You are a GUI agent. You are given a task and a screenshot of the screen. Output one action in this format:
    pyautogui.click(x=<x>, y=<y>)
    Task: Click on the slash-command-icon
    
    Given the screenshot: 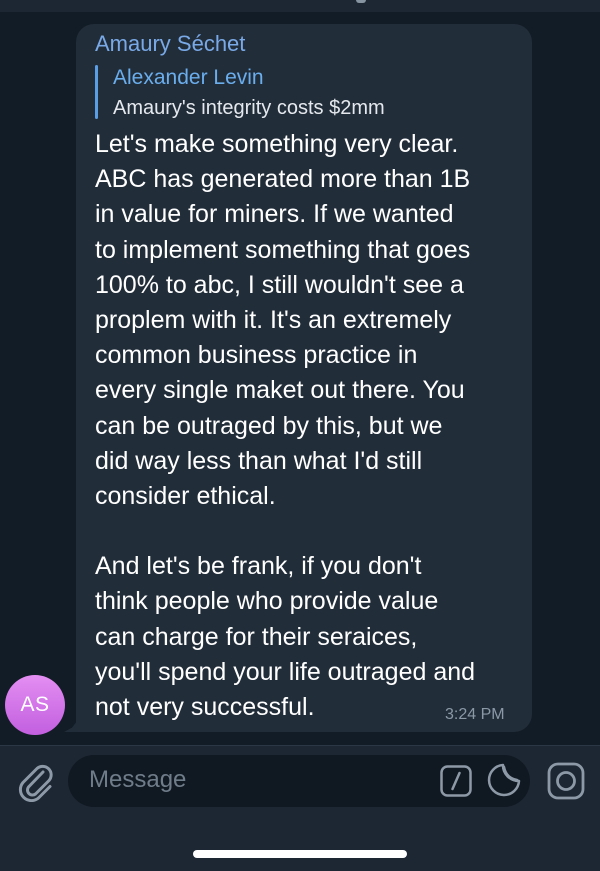 What is the action you would take?
    pyautogui.click(x=456, y=781)
    